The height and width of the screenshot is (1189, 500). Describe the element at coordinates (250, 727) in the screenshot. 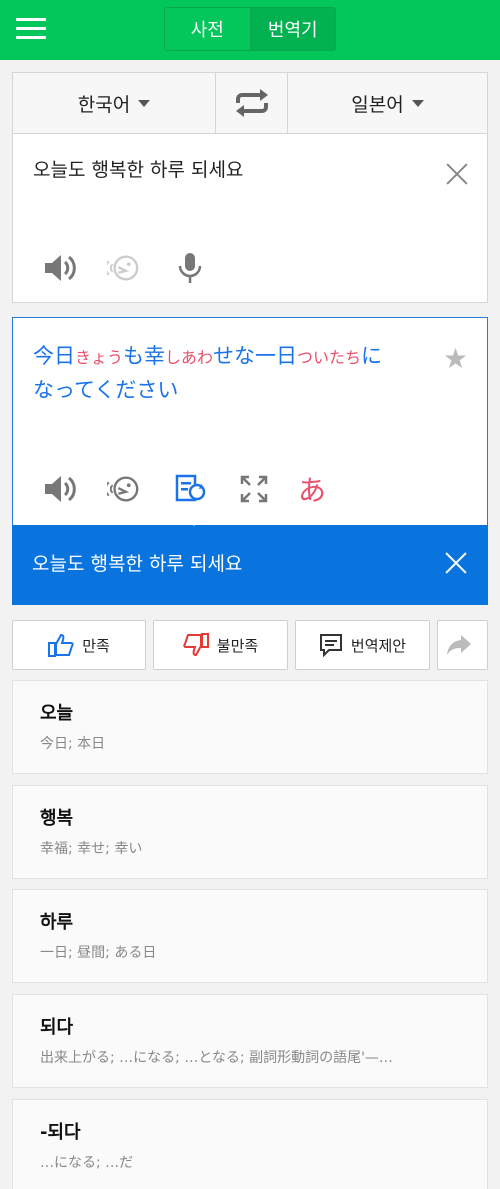

I see `word-item: 오늘 今日; 本日` at that location.